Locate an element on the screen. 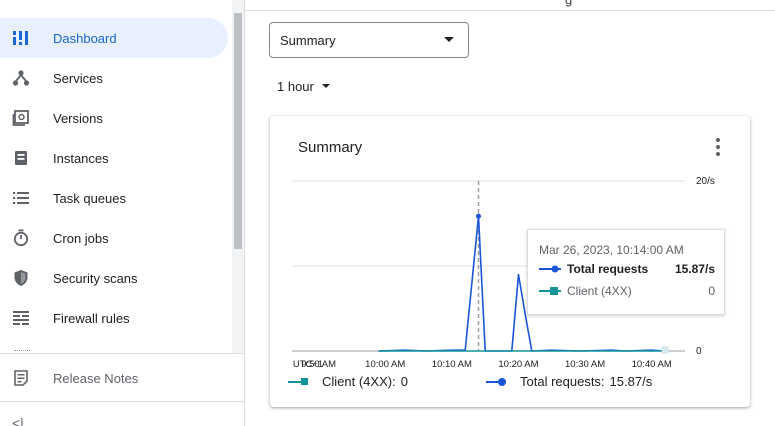  sidebar-scrollbar-thumb is located at coordinates (238, 131).